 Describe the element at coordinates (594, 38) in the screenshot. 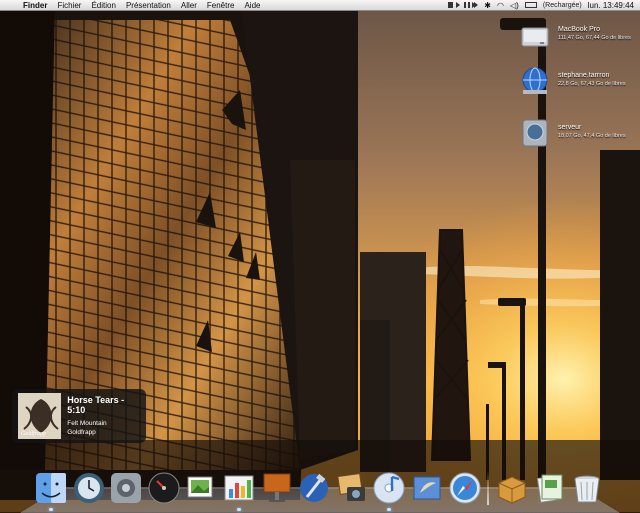

I see `desktop-icon-detail: 111,47 Go, 67,44 Go de libres` at that location.